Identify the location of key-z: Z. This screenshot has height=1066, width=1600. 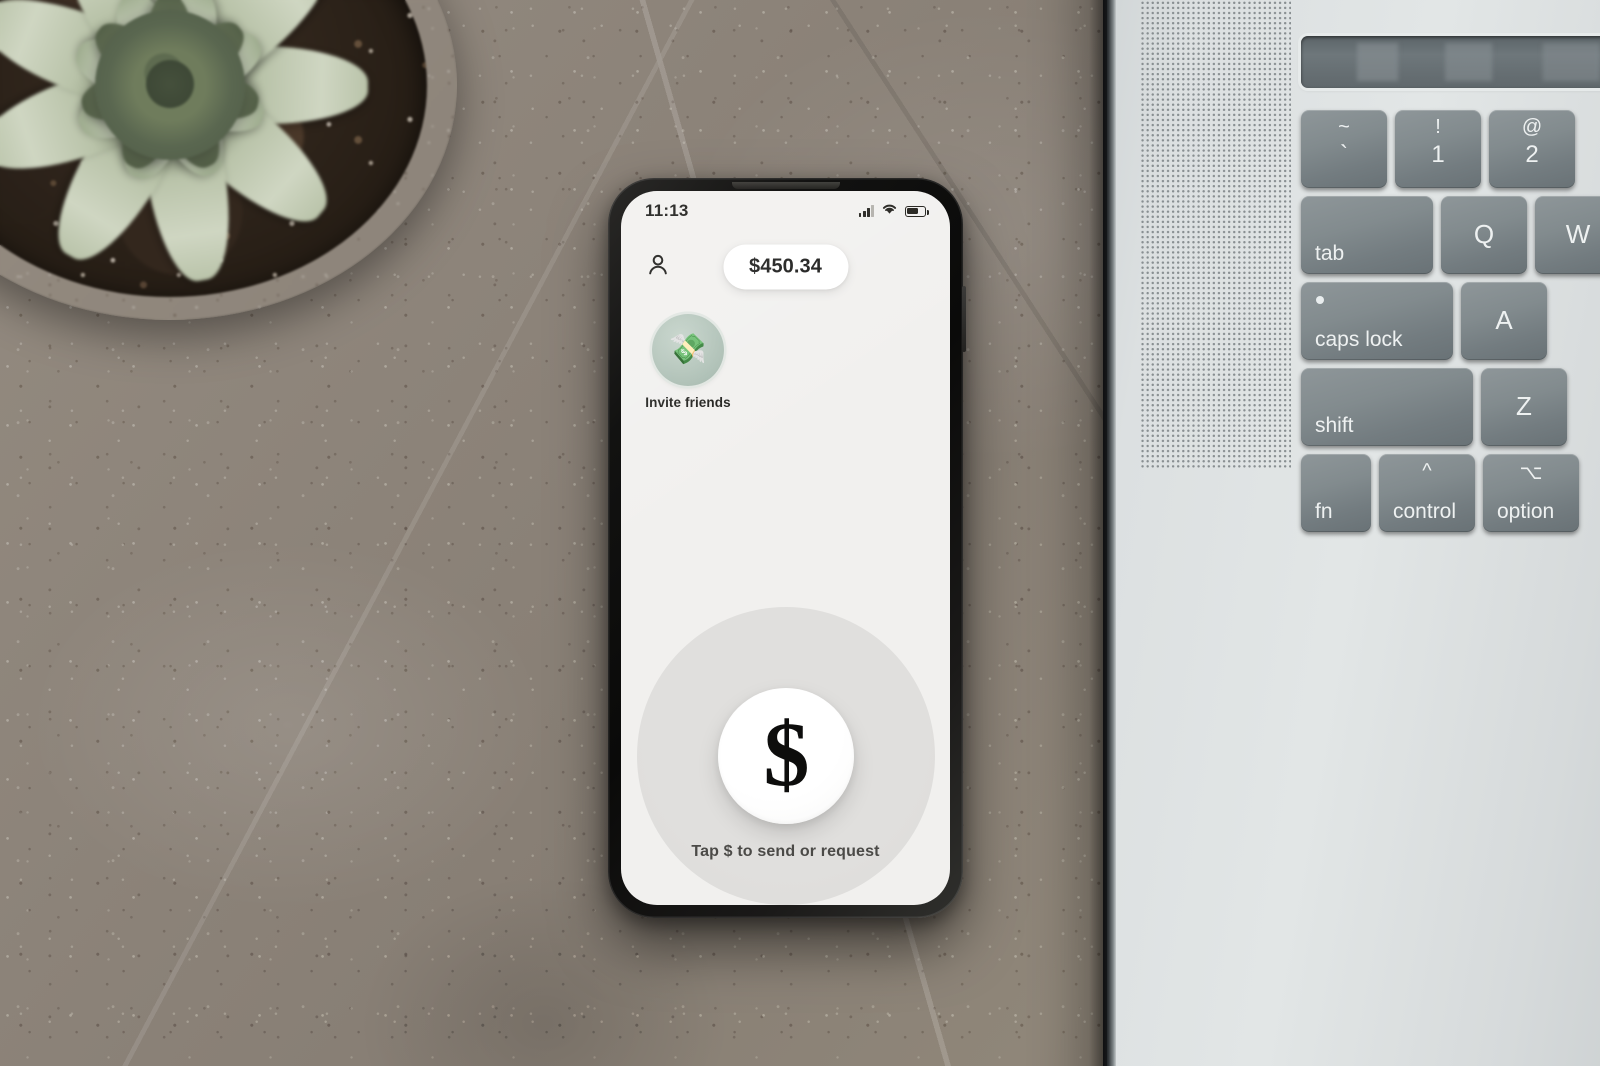
(1524, 407).